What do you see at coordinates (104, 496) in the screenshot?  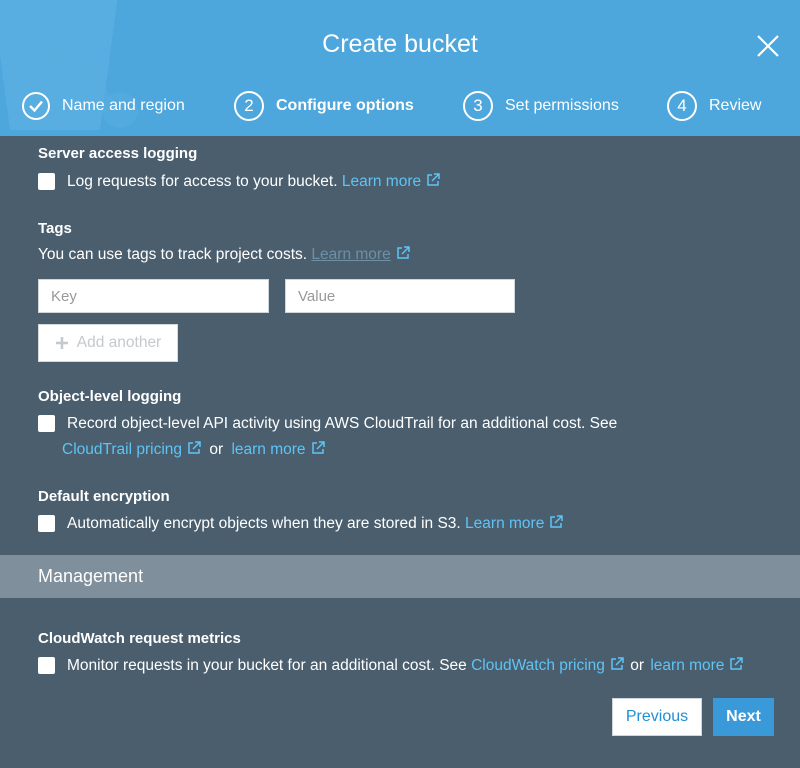 I see `section-title-default-encryption: Default encryption` at bounding box center [104, 496].